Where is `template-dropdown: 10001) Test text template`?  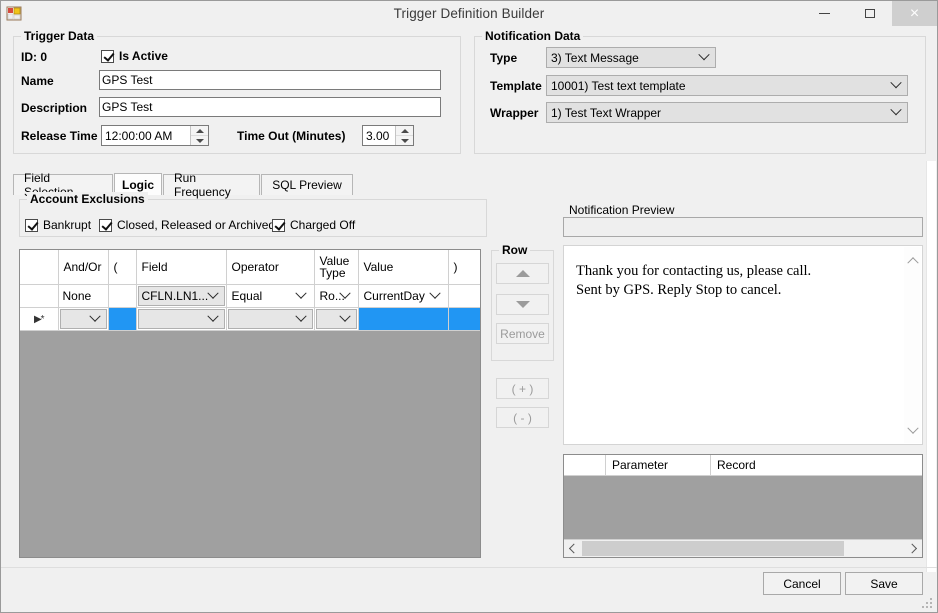 template-dropdown: 10001) Test text template is located at coordinates (727, 85).